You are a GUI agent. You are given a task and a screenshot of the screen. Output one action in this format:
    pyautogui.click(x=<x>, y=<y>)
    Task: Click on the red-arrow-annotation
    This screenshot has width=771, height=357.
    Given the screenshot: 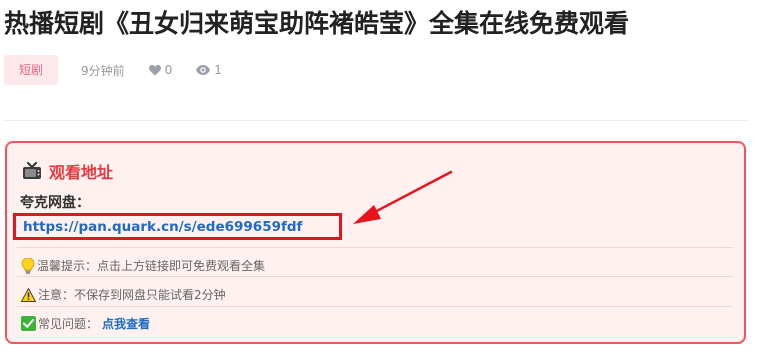 What is the action you would take?
    pyautogui.click(x=403, y=197)
    